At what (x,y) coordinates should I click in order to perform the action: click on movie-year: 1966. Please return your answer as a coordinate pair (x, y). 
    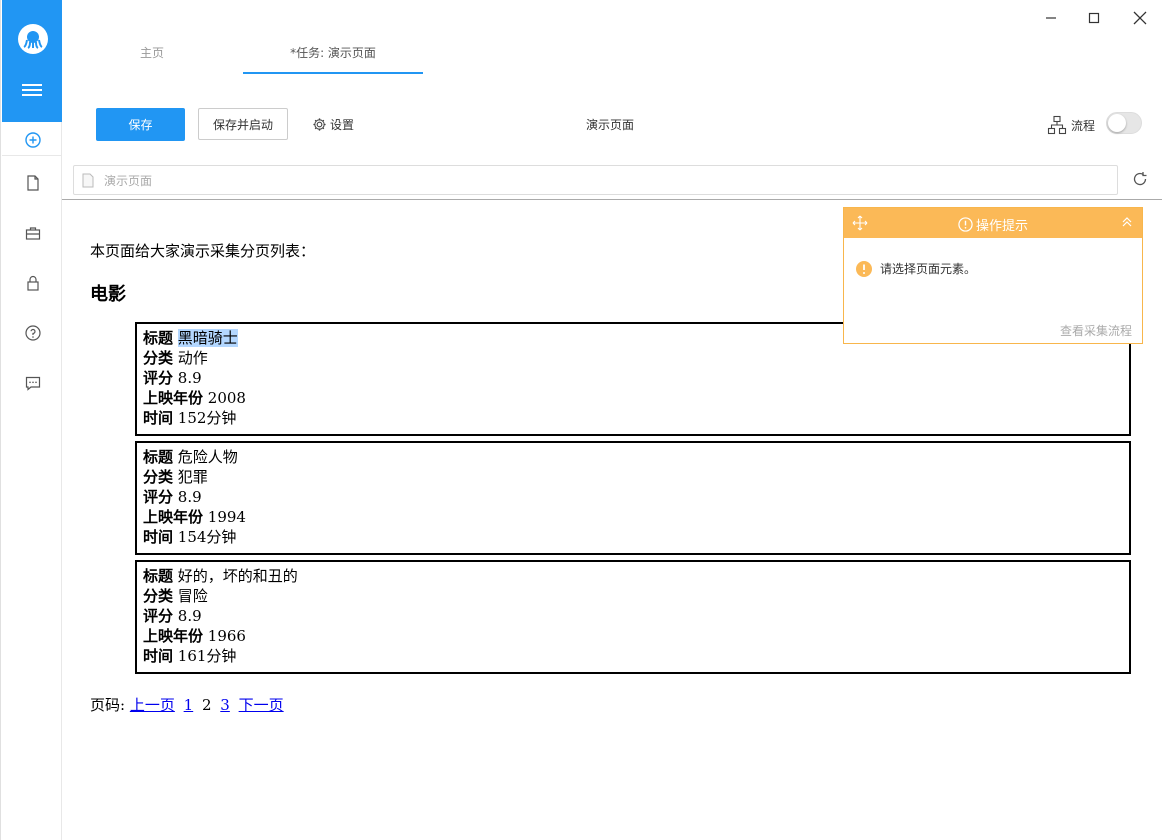
    Looking at the image, I should click on (227, 636).